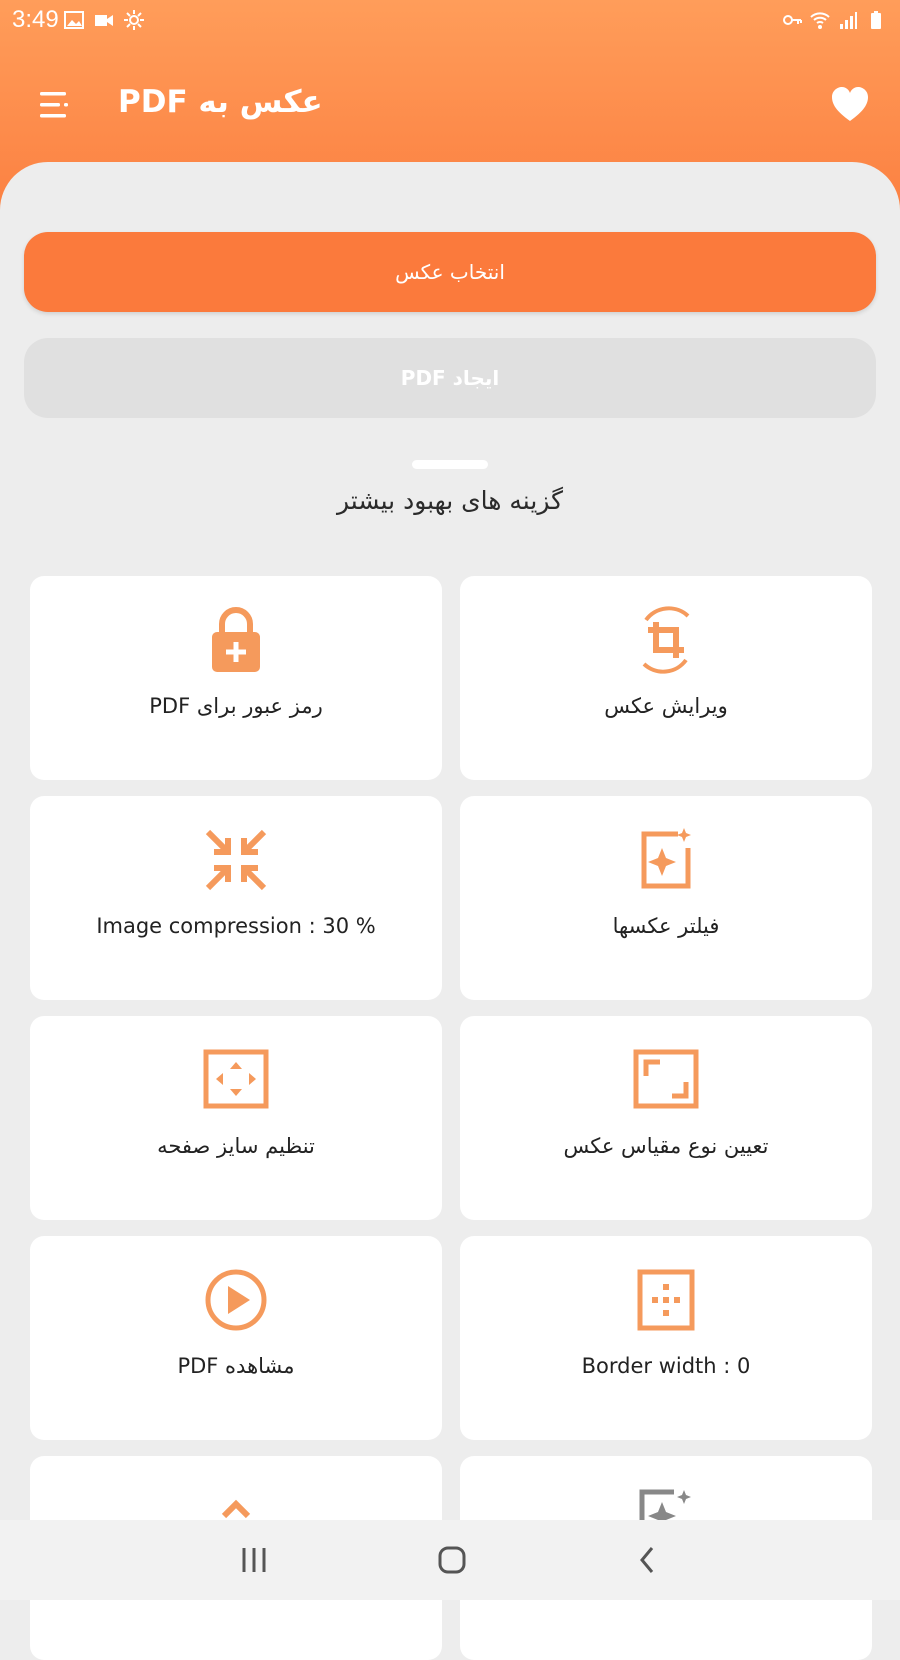 The height and width of the screenshot is (1660, 900). I want to click on menu-button, so click(56, 105).